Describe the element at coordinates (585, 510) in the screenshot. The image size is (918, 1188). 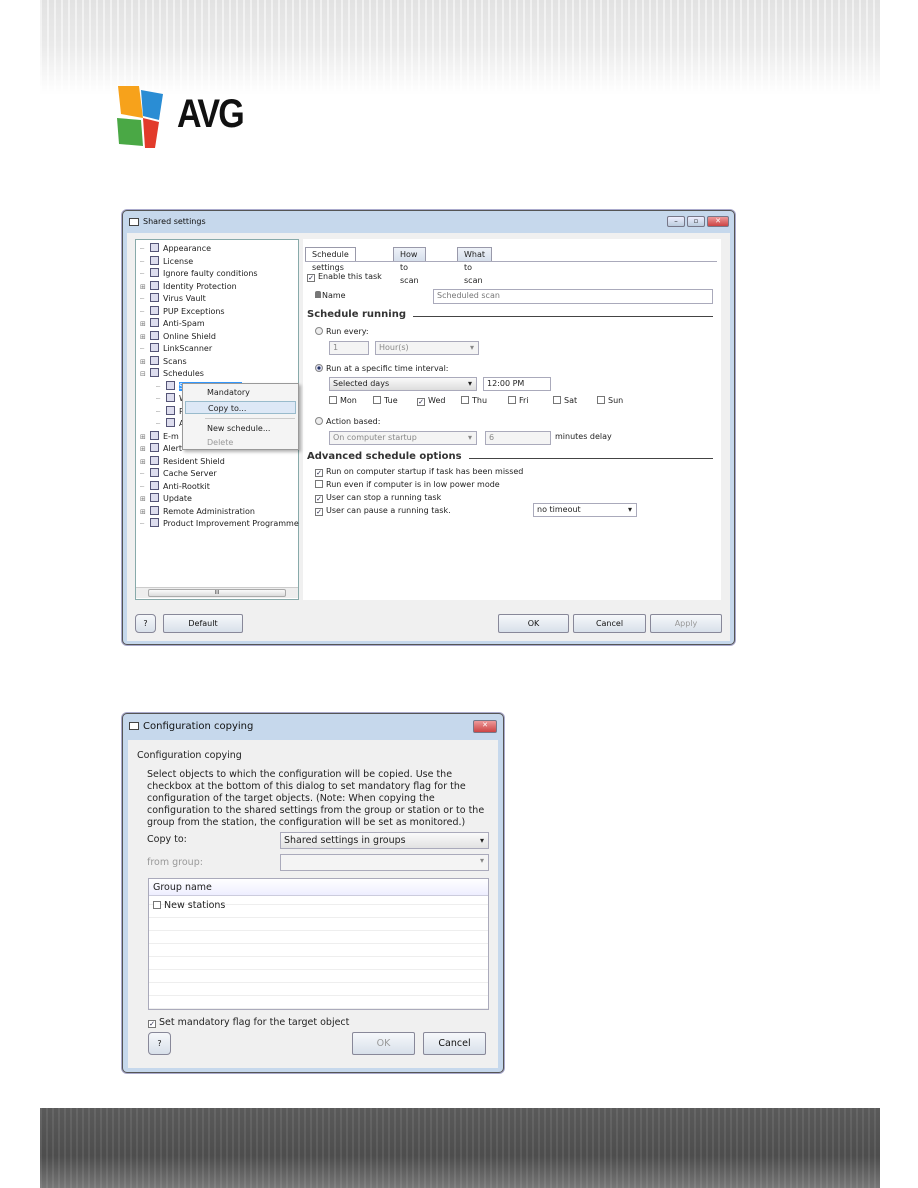
I see `pause-timeout-select: no timeout` at that location.